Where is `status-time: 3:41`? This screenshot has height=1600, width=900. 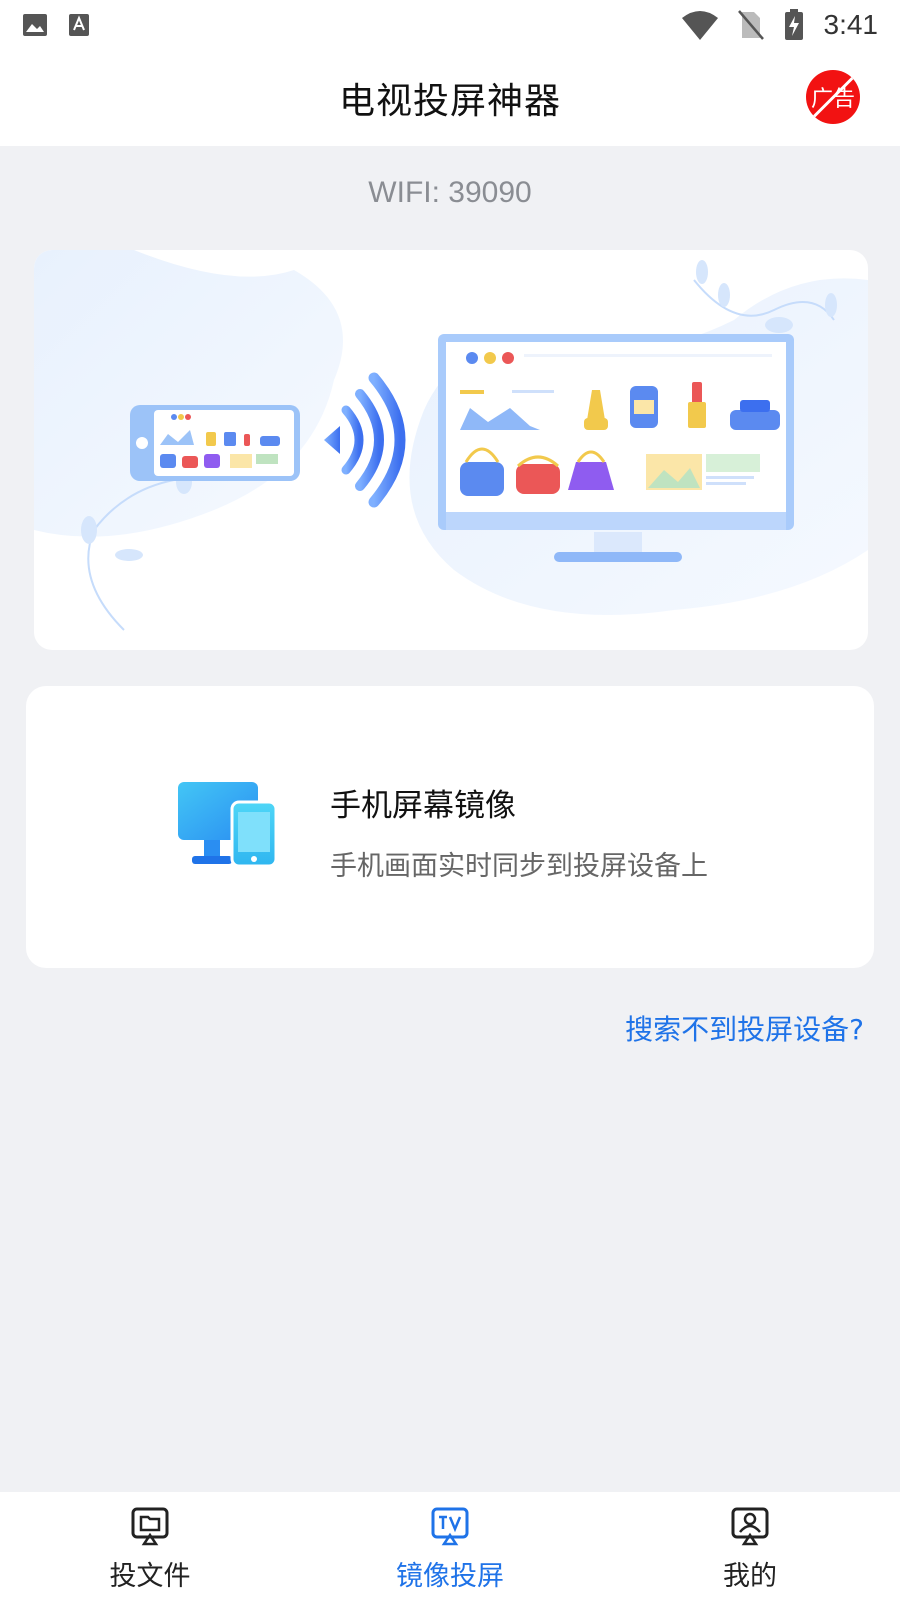 status-time: 3:41 is located at coordinates (851, 24).